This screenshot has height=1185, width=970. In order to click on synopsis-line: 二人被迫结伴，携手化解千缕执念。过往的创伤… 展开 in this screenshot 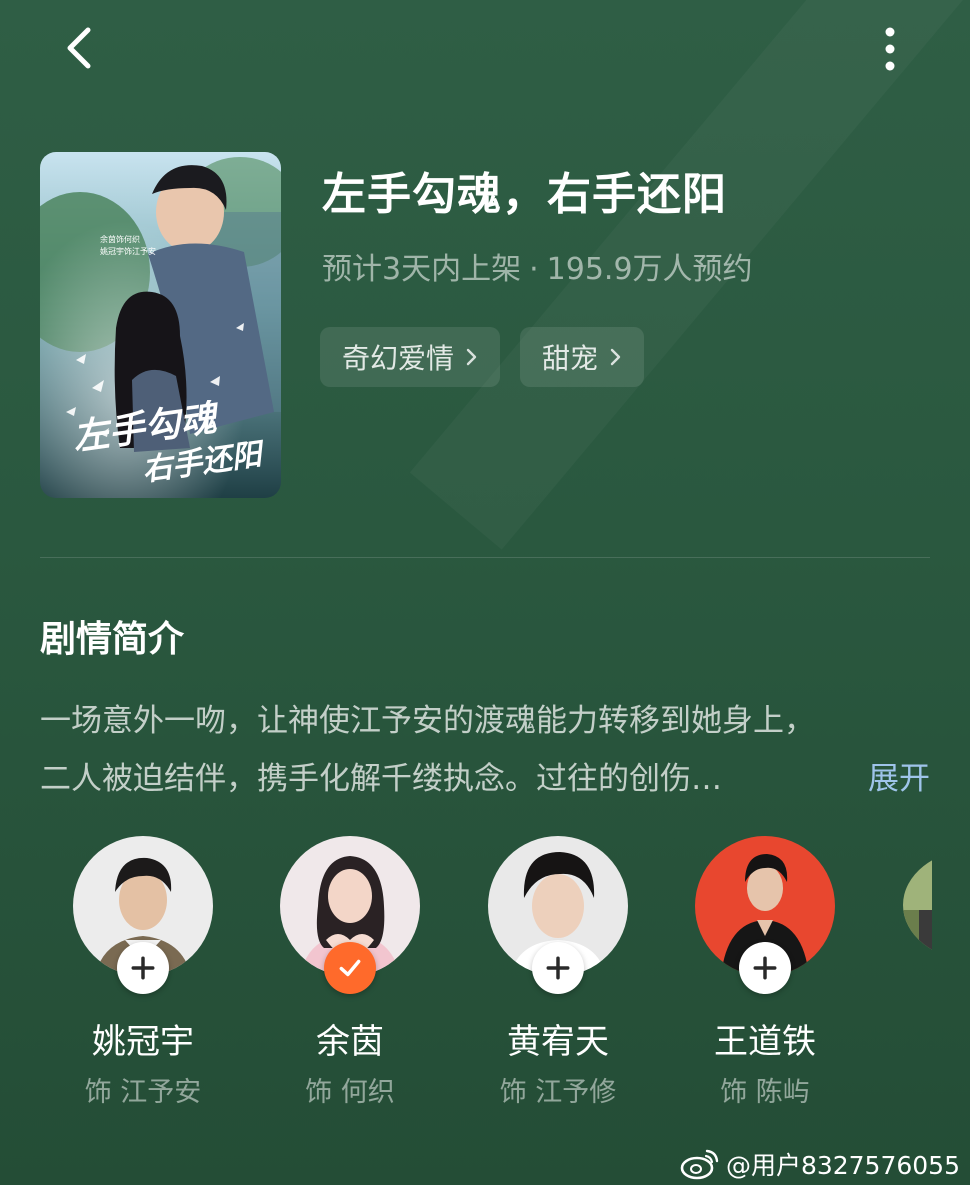, I will do `click(485, 779)`.